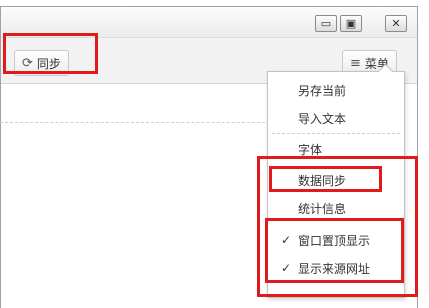 The image size is (429, 308). I want to click on menu-item-save-current: 另存当前, so click(336, 90).